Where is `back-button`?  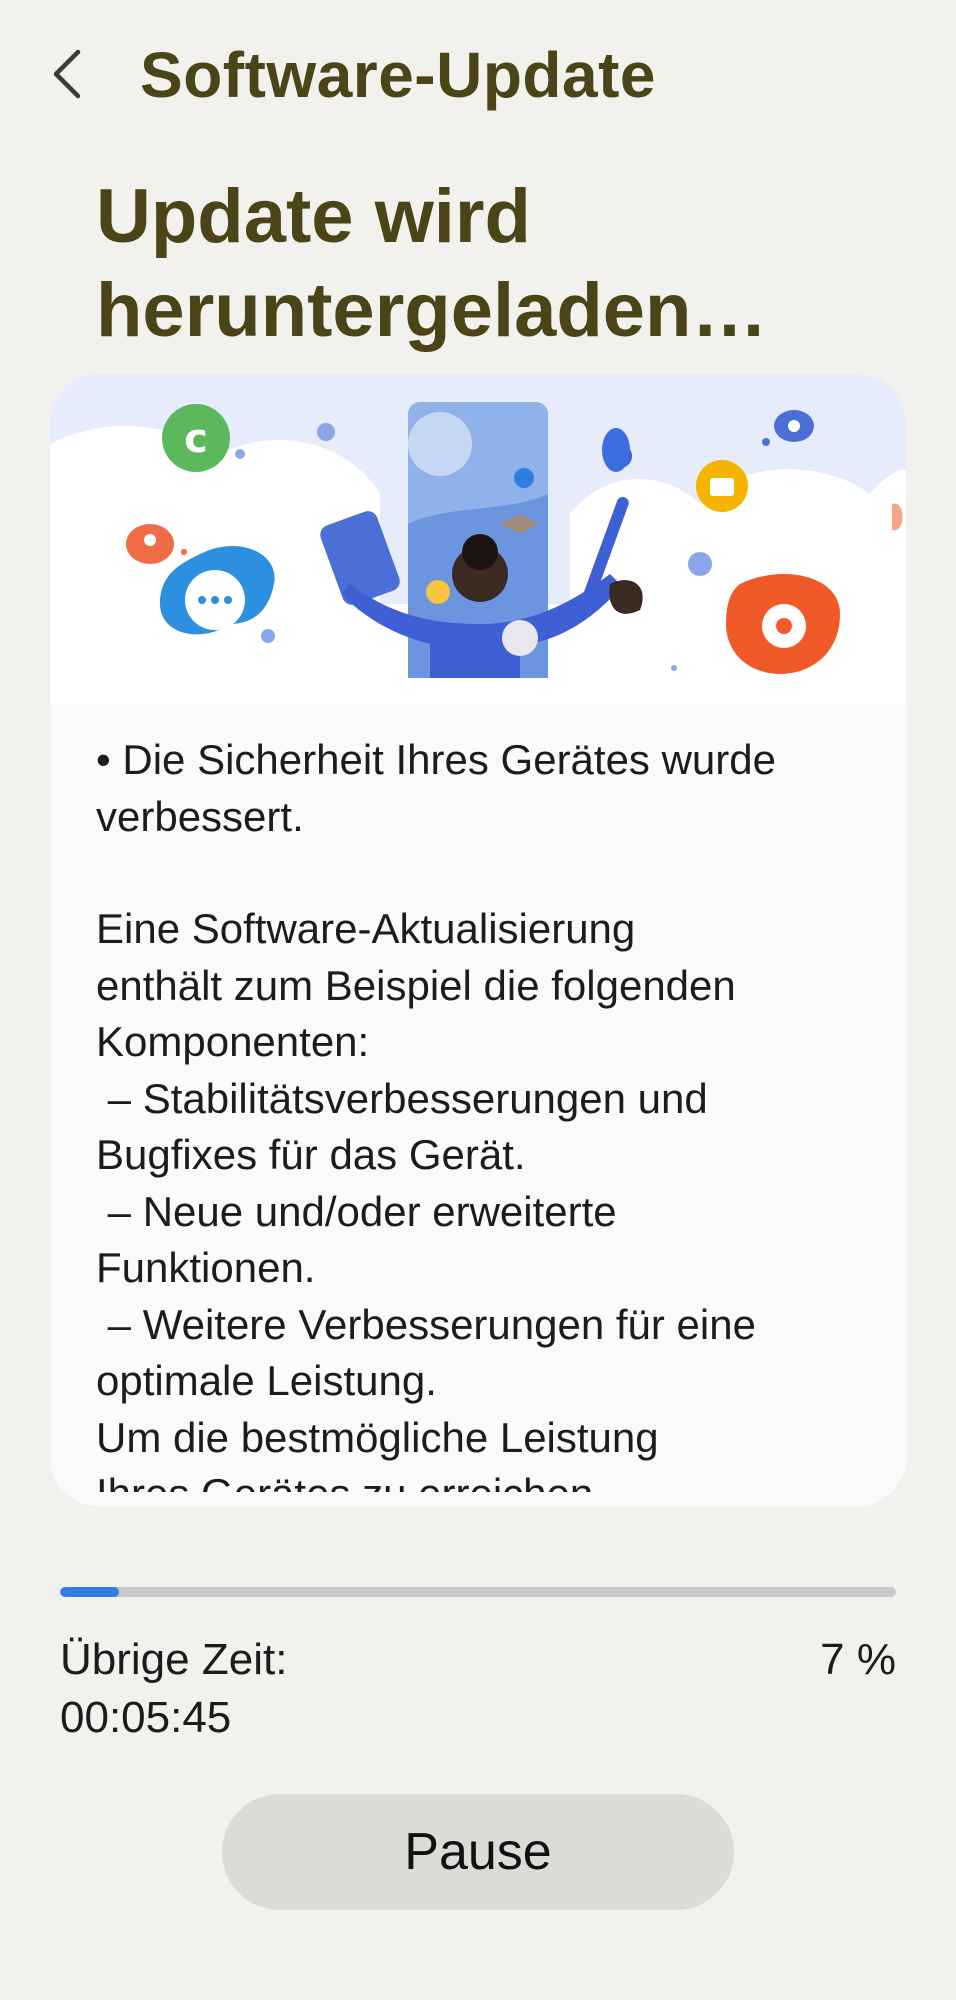 back-button is located at coordinates (68, 74).